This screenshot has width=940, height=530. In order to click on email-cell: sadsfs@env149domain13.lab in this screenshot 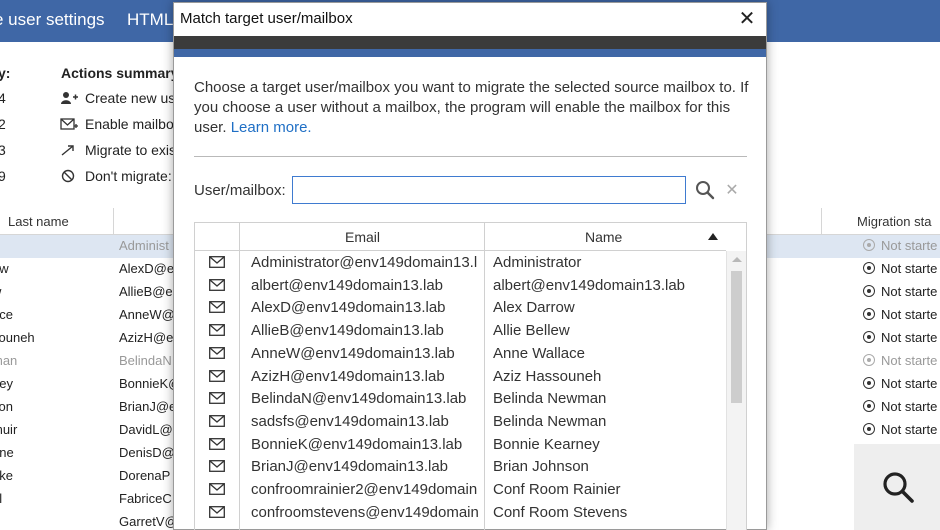, I will do `click(350, 421)`.